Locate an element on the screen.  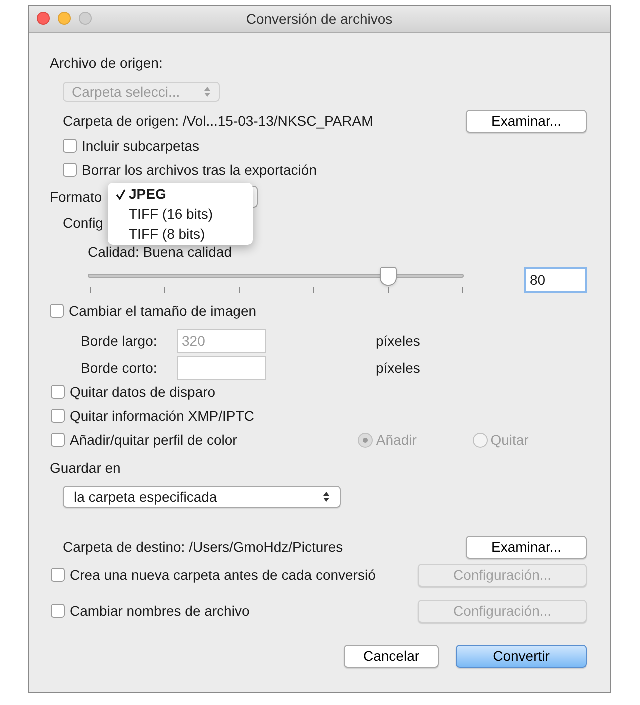
push-button: Cancelar is located at coordinates (391, 656).